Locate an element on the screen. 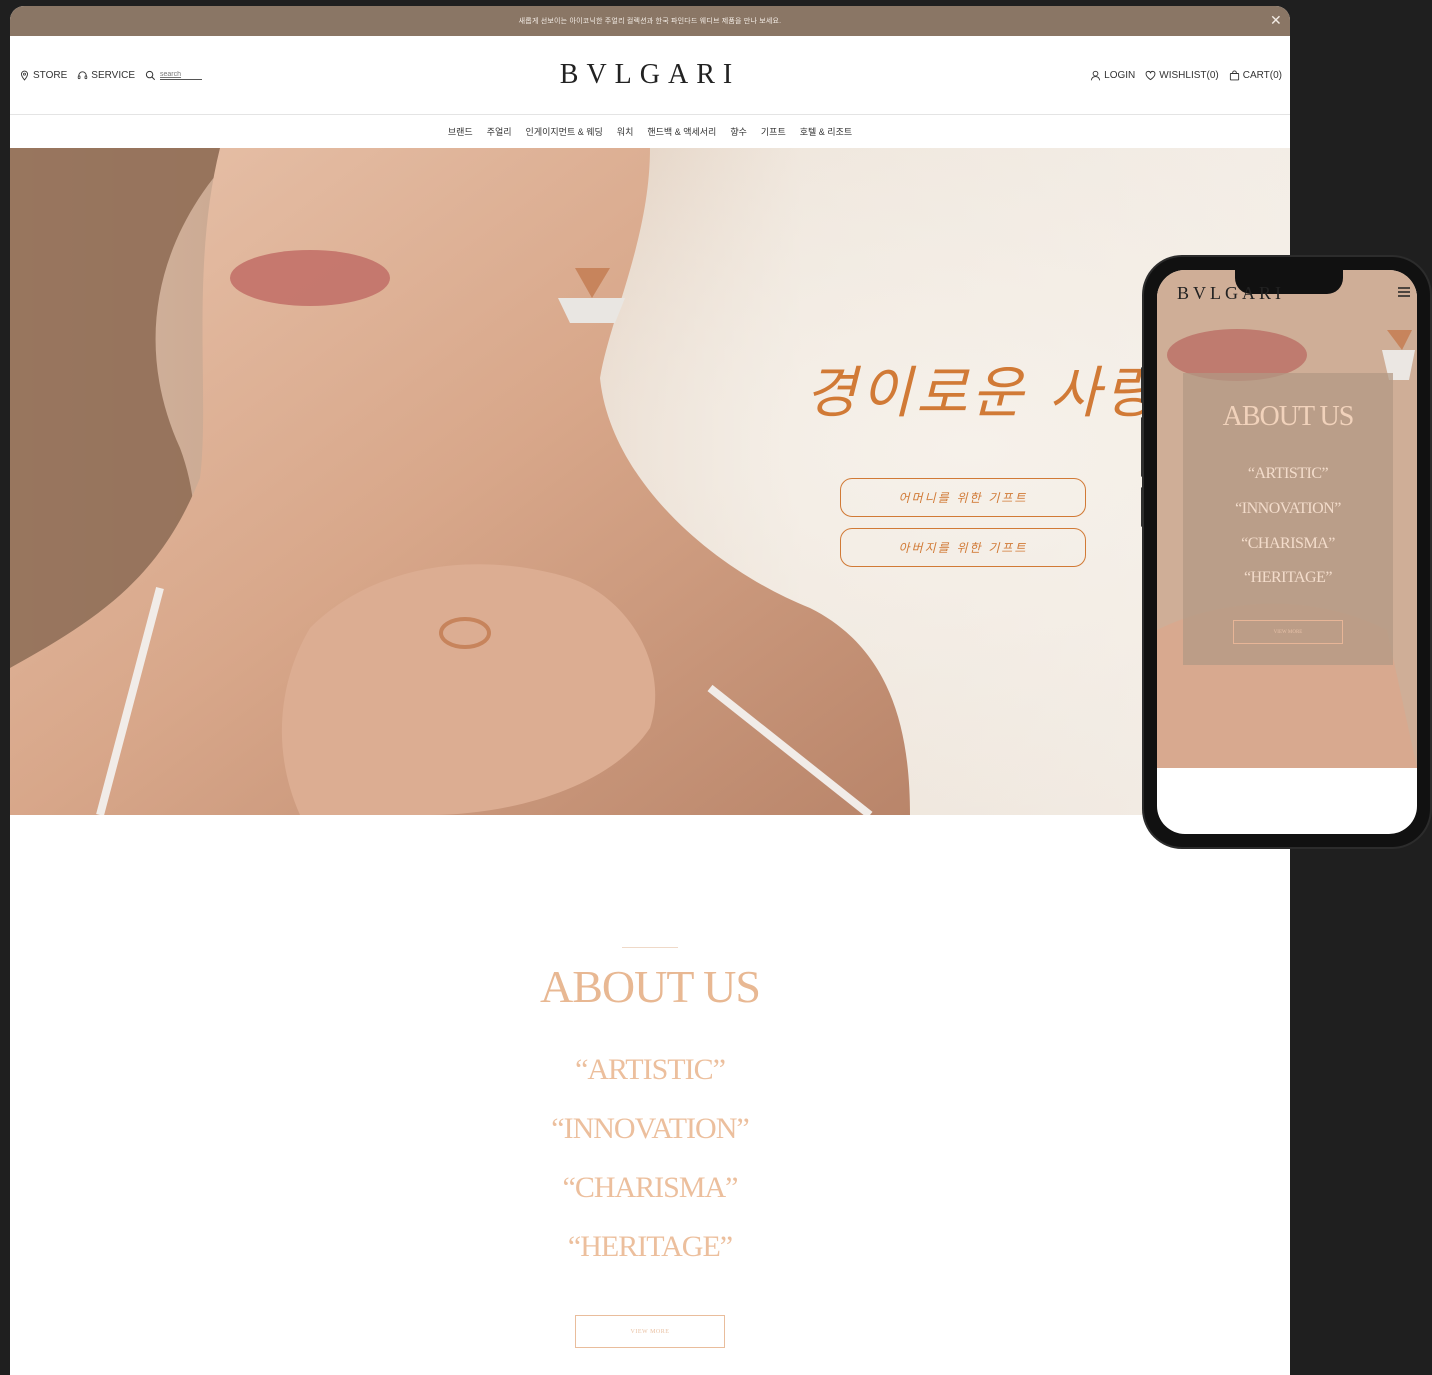 Image resolution: width=1432 pixels, height=1375 pixels. search-input is located at coordinates (181, 75).